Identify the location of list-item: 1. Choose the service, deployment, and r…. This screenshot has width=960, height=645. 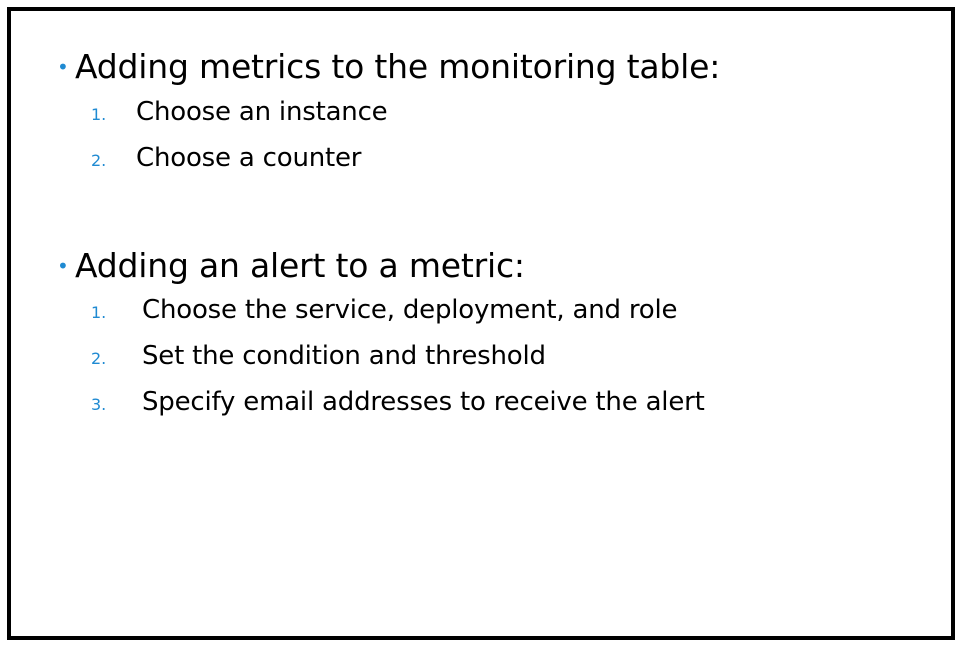
(384, 310).